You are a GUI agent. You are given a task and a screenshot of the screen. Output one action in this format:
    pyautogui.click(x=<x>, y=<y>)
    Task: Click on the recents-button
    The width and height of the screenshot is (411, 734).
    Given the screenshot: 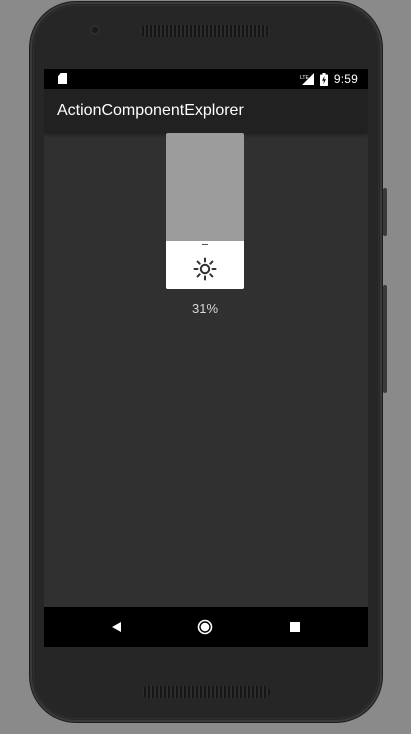 What is the action you would take?
    pyautogui.click(x=295, y=627)
    